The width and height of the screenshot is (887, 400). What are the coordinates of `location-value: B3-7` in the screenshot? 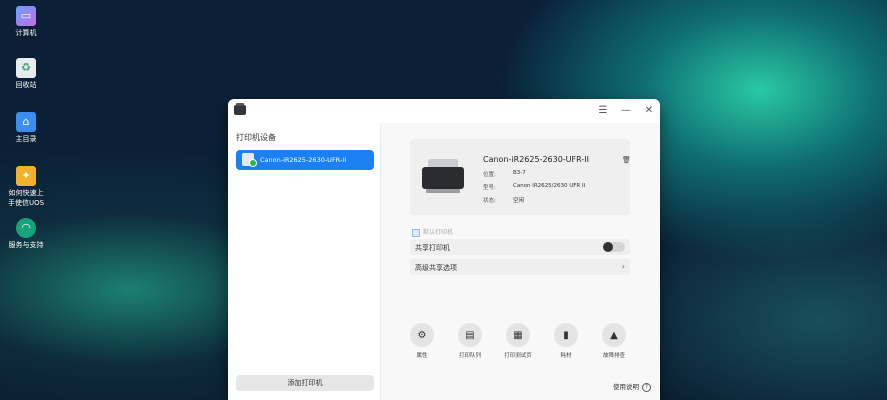 It's located at (519, 173).